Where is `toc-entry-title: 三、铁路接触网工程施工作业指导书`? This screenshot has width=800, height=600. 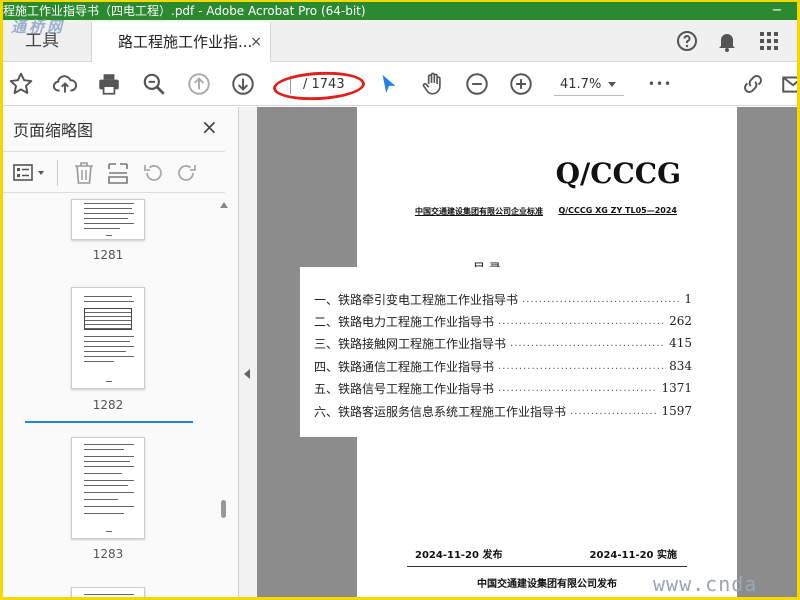 toc-entry-title: 三、铁路接触网工程施工作业指导书 is located at coordinates (410, 343).